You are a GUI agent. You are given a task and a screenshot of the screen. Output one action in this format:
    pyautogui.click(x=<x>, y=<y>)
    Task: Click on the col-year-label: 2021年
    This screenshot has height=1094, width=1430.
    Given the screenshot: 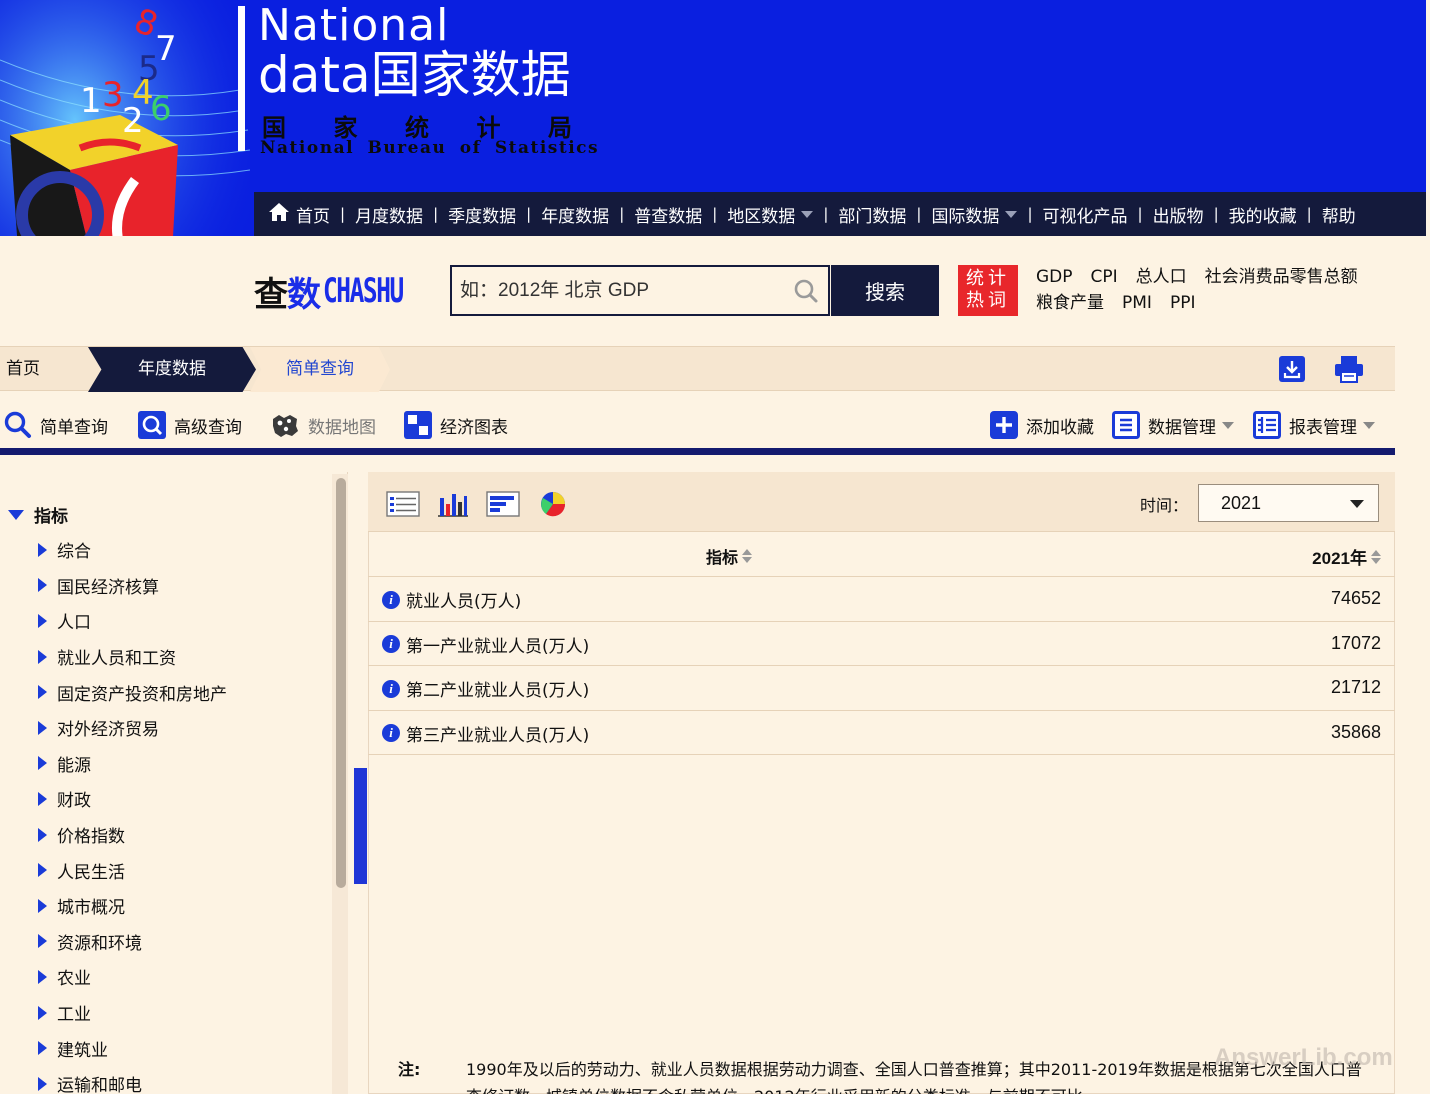 What is the action you would take?
    pyautogui.click(x=1339, y=558)
    